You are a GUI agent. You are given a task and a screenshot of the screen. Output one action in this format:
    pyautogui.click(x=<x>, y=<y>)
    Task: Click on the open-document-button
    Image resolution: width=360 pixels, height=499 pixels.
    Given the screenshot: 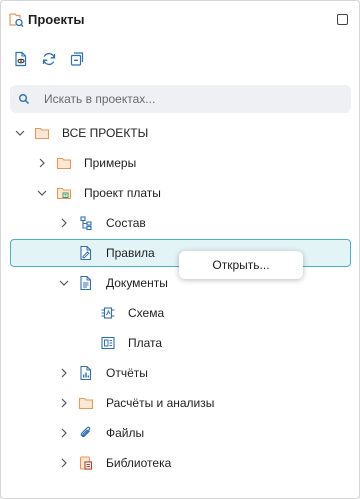 What is the action you would take?
    pyautogui.click(x=21, y=59)
    